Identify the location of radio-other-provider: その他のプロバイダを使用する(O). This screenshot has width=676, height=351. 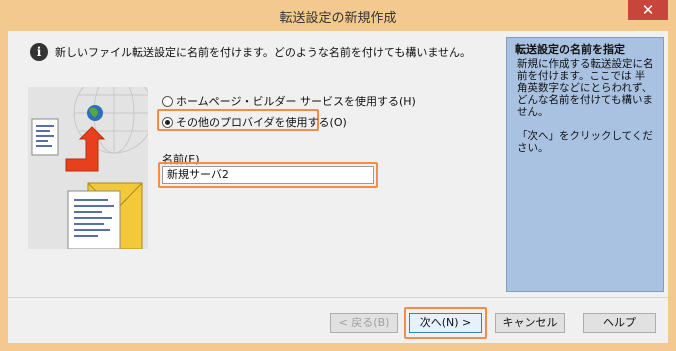
(254, 122).